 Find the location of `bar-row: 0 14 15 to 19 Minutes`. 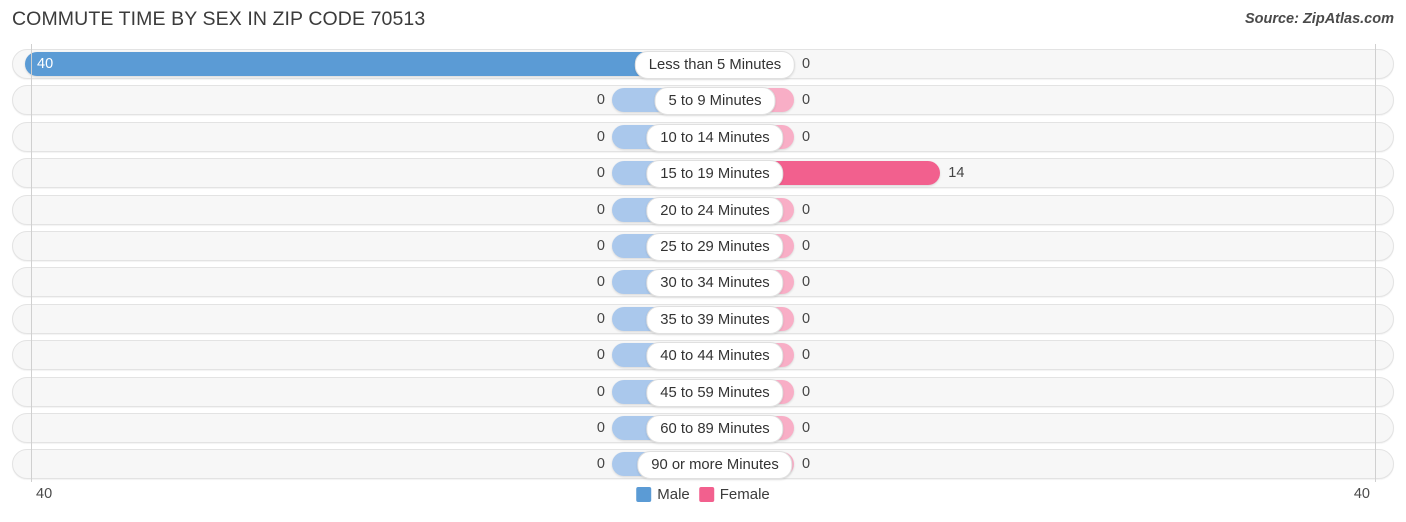

bar-row: 0 14 15 to 19 Minutes is located at coordinates (703, 173).